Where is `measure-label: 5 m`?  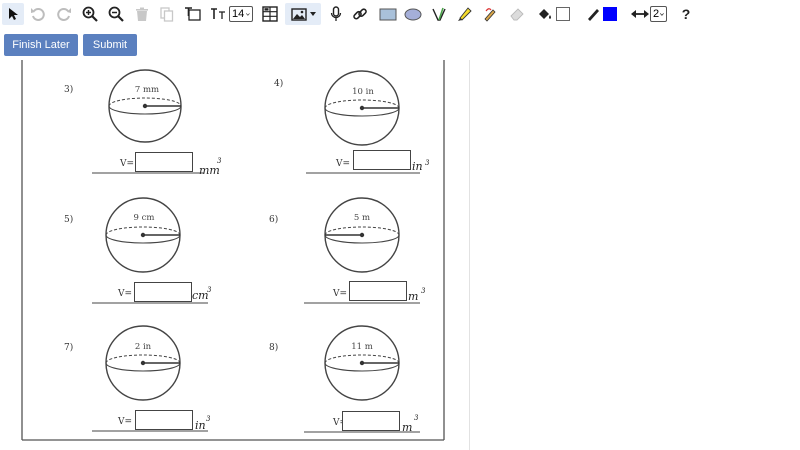
measure-label: 5 m is located at coordinates (362, 218).